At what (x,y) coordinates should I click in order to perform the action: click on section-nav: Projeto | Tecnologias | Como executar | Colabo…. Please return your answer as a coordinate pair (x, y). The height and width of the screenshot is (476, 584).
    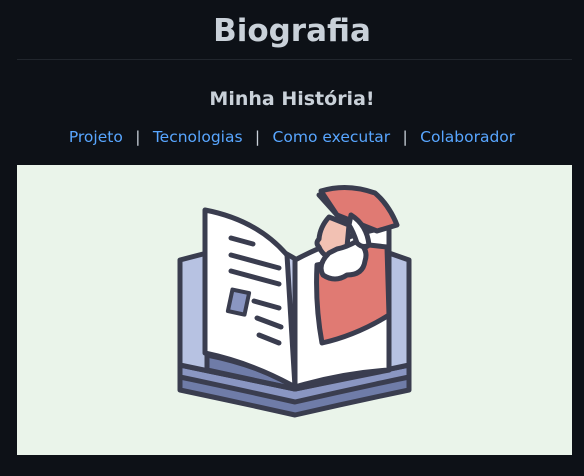
    Looking at the image, I should click on (292, 137).